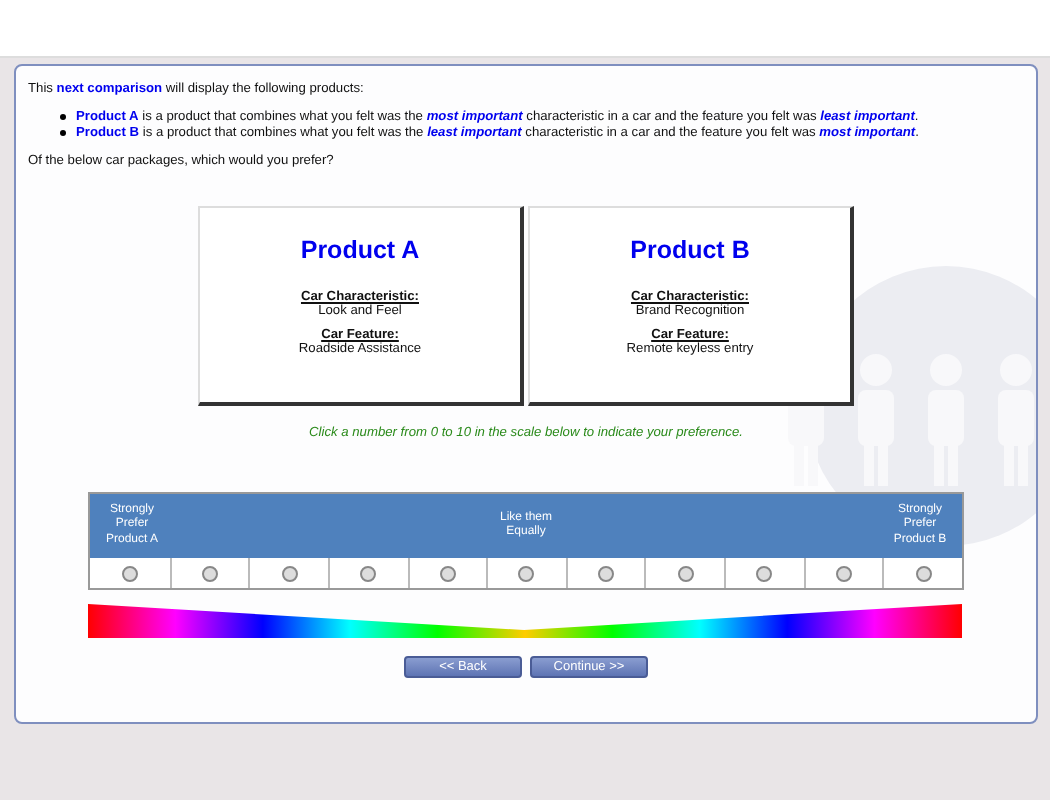  Describe the element at coordinates (690, 250) in the screenshot. I see `product-title: Product B` at that location.